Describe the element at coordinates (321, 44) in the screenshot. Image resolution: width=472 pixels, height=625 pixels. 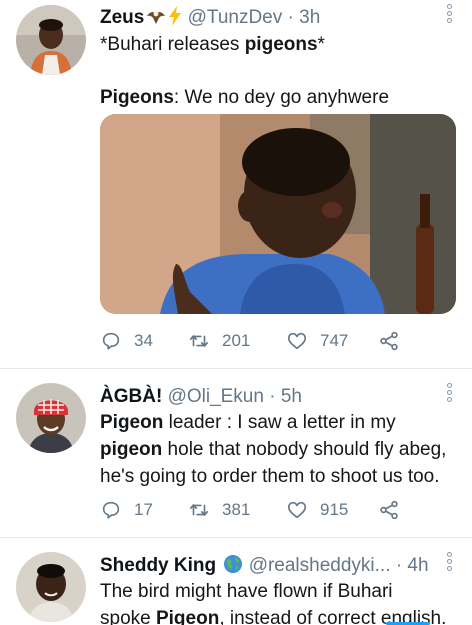
I see `text-segment: *` at that location.